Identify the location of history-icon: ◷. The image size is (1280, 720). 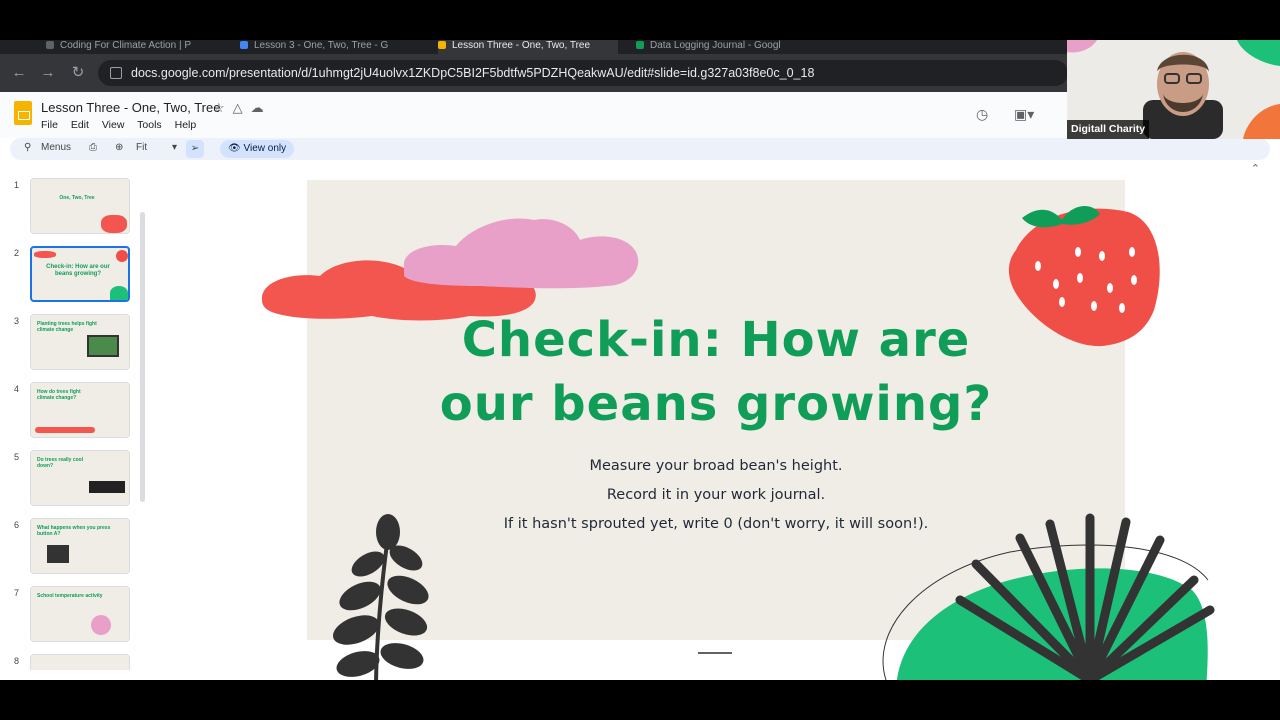
(982, 114).